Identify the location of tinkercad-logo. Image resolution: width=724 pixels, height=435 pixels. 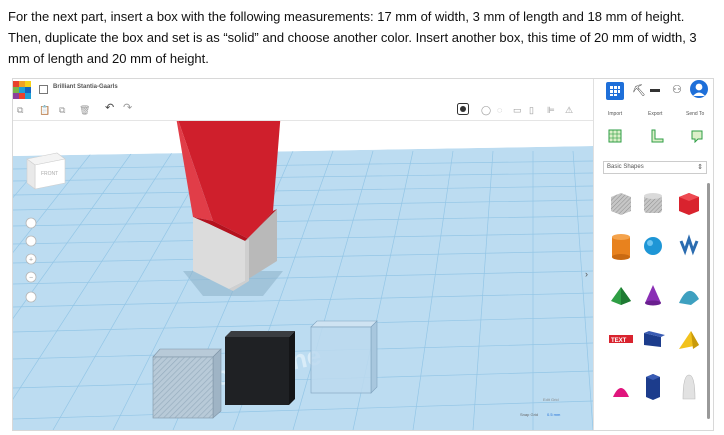
(22, 90).